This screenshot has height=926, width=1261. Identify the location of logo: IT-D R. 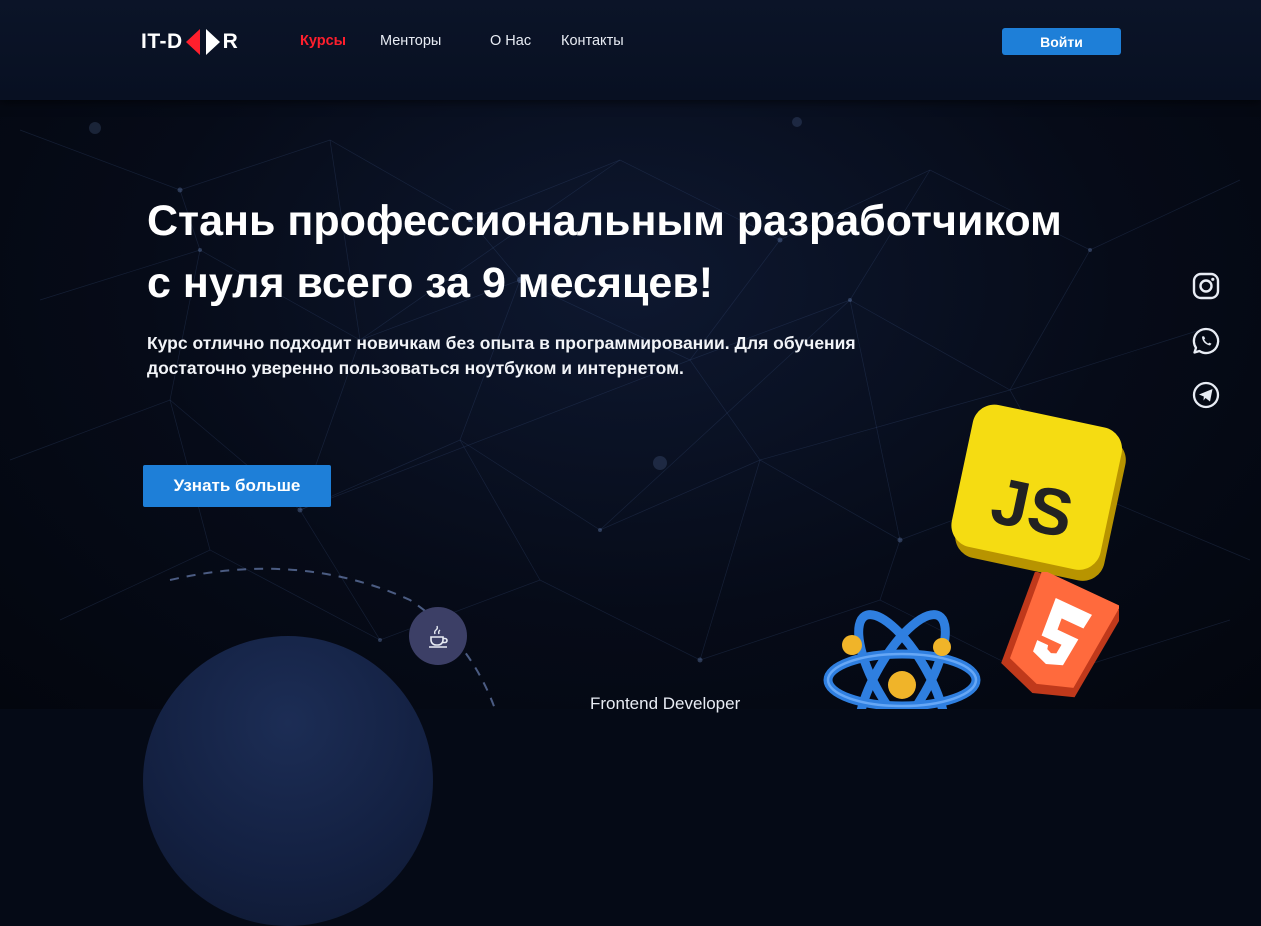
(189, 42).